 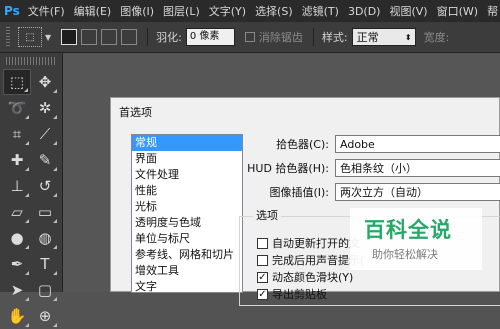 What do you see at coordinates (129, 37) in the screenshot?
I see `intersect-selection-button` at bounding box center [129, 37].